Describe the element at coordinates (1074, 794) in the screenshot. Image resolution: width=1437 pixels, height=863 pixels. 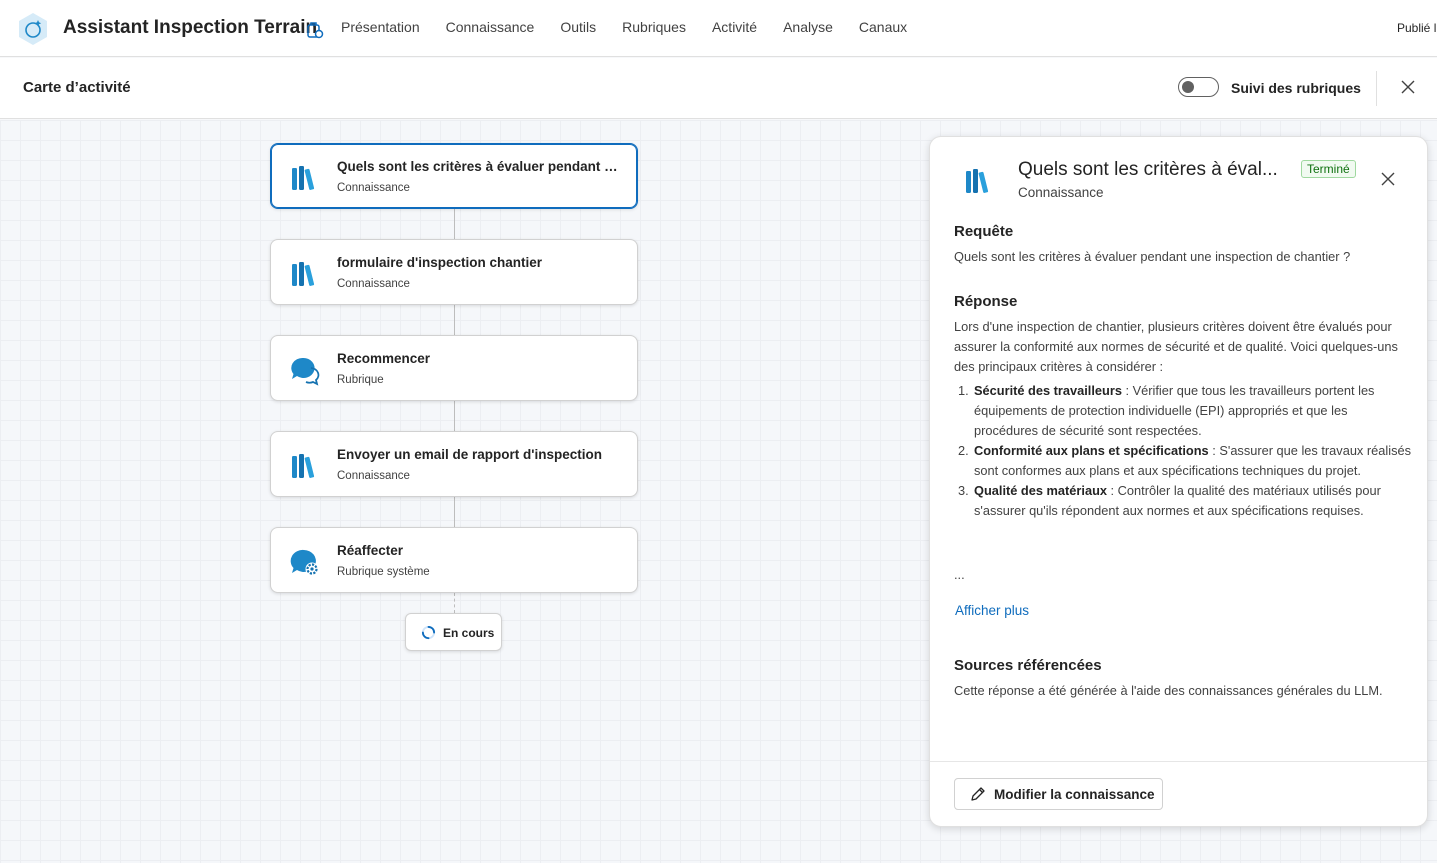
I see `edit-knowledge-label: Modifier la connaissance` at that location.